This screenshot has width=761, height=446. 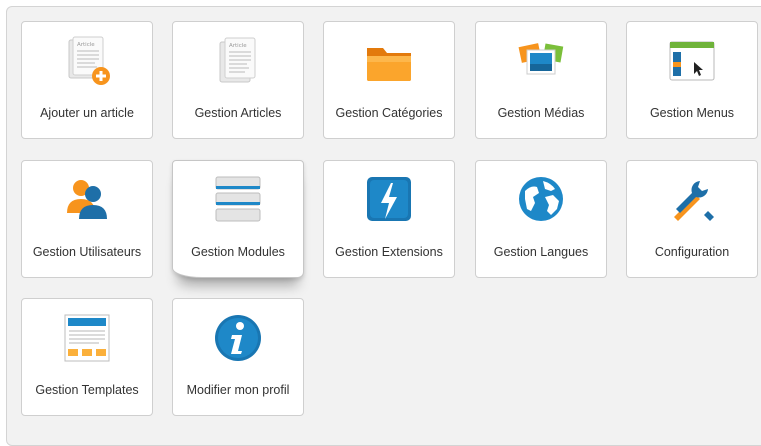 I want to click on tile-label: Gestion Modules, so click(x=238, y=252).